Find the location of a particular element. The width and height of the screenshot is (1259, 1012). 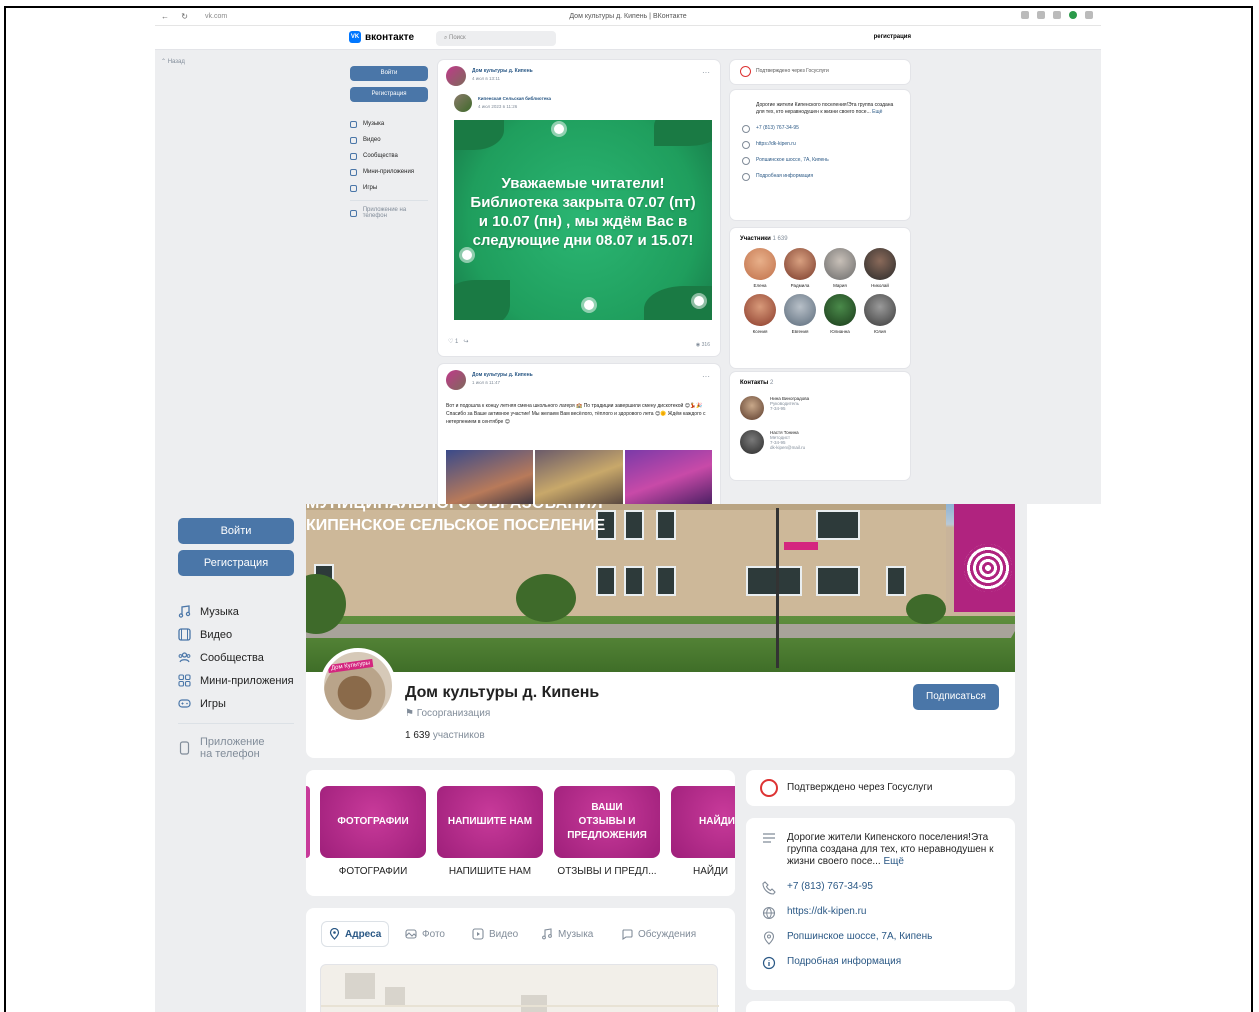

member-item: Елена is located at coordinates (760, 268).